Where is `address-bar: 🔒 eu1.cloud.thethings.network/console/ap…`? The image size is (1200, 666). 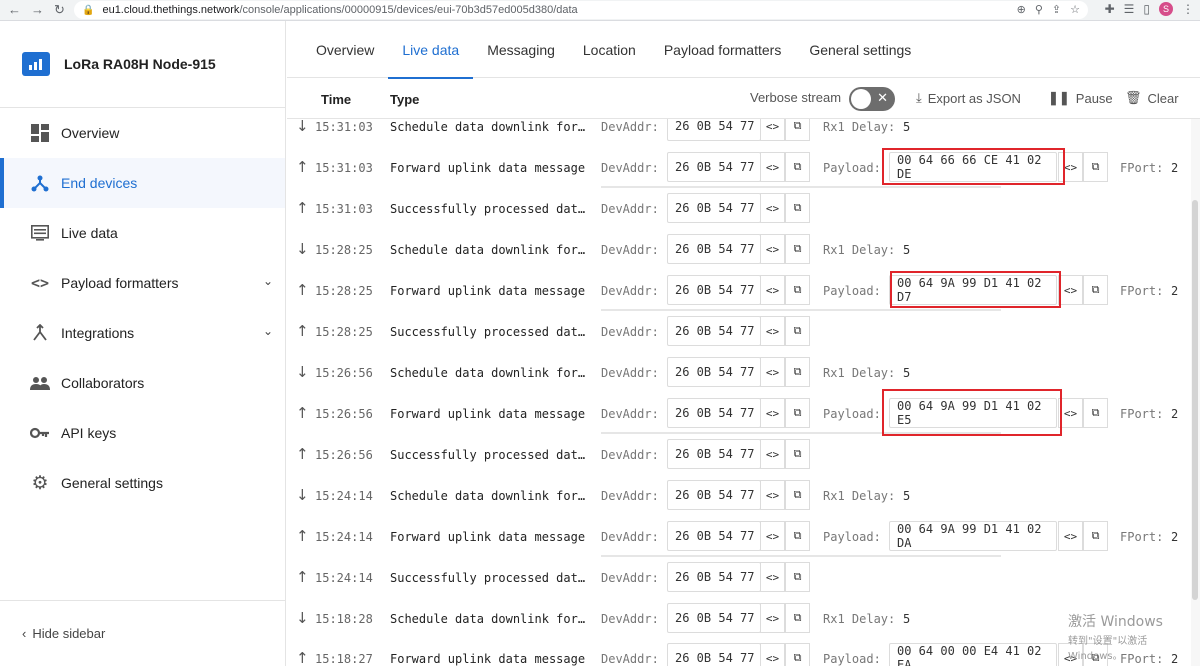
address-bar: 🔒 eu1.cloud.thethings.network/console/ap… is located at coordinates (581, 10).